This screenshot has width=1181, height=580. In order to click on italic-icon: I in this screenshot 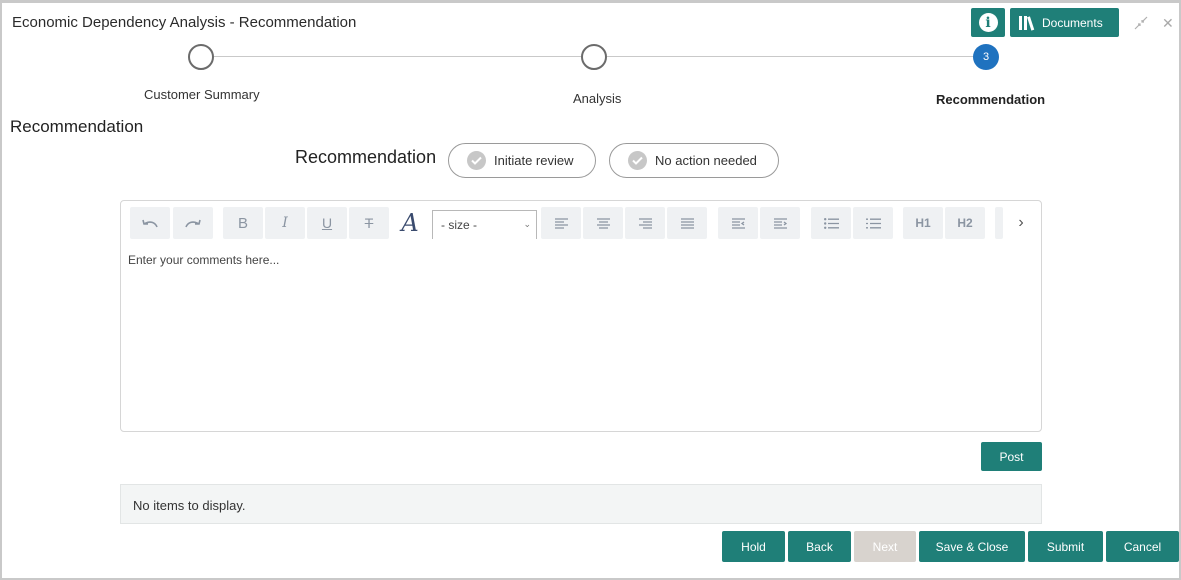, I will do `click(285, 223)`.